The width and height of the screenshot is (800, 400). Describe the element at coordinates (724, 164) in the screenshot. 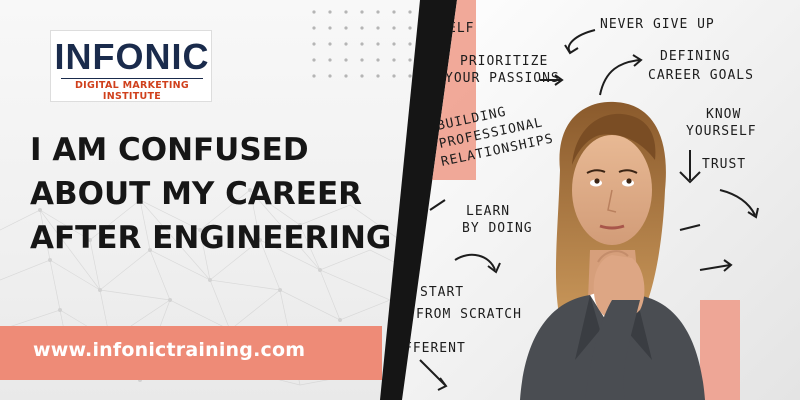

I see `board-word: TRUST` at that location.